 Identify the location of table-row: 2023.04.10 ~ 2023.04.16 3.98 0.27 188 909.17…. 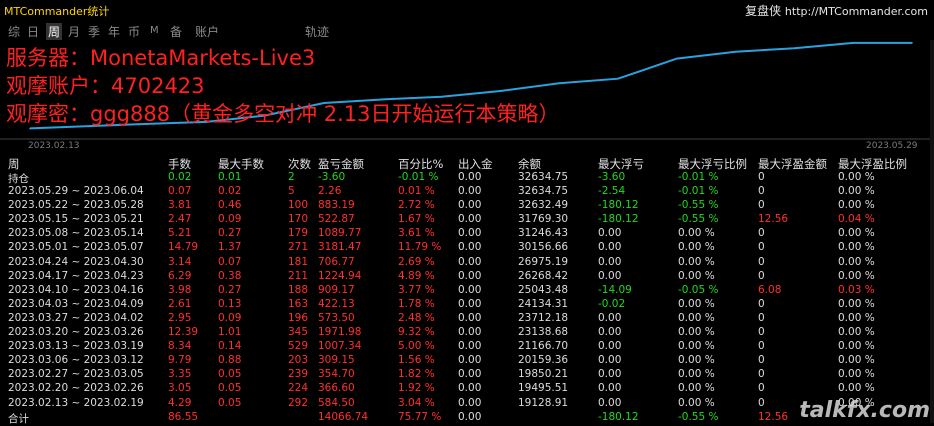
(467, 291).